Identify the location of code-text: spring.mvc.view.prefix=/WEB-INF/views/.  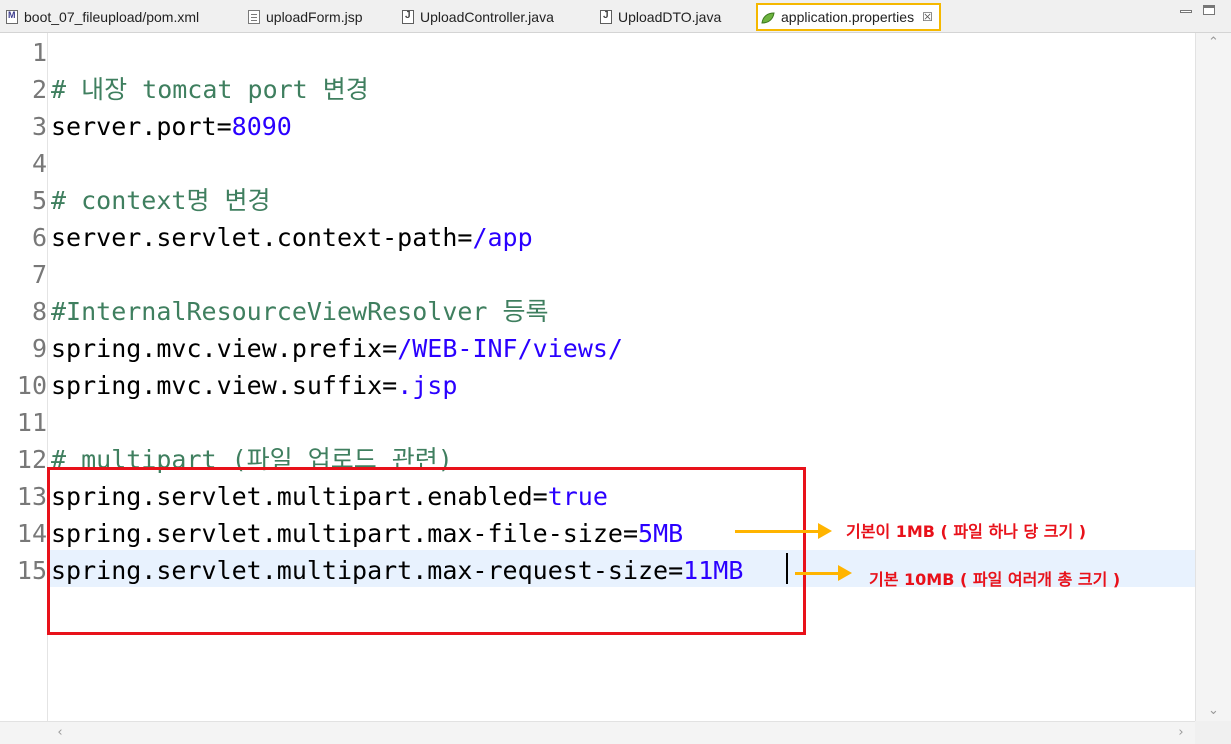
(337, 348).